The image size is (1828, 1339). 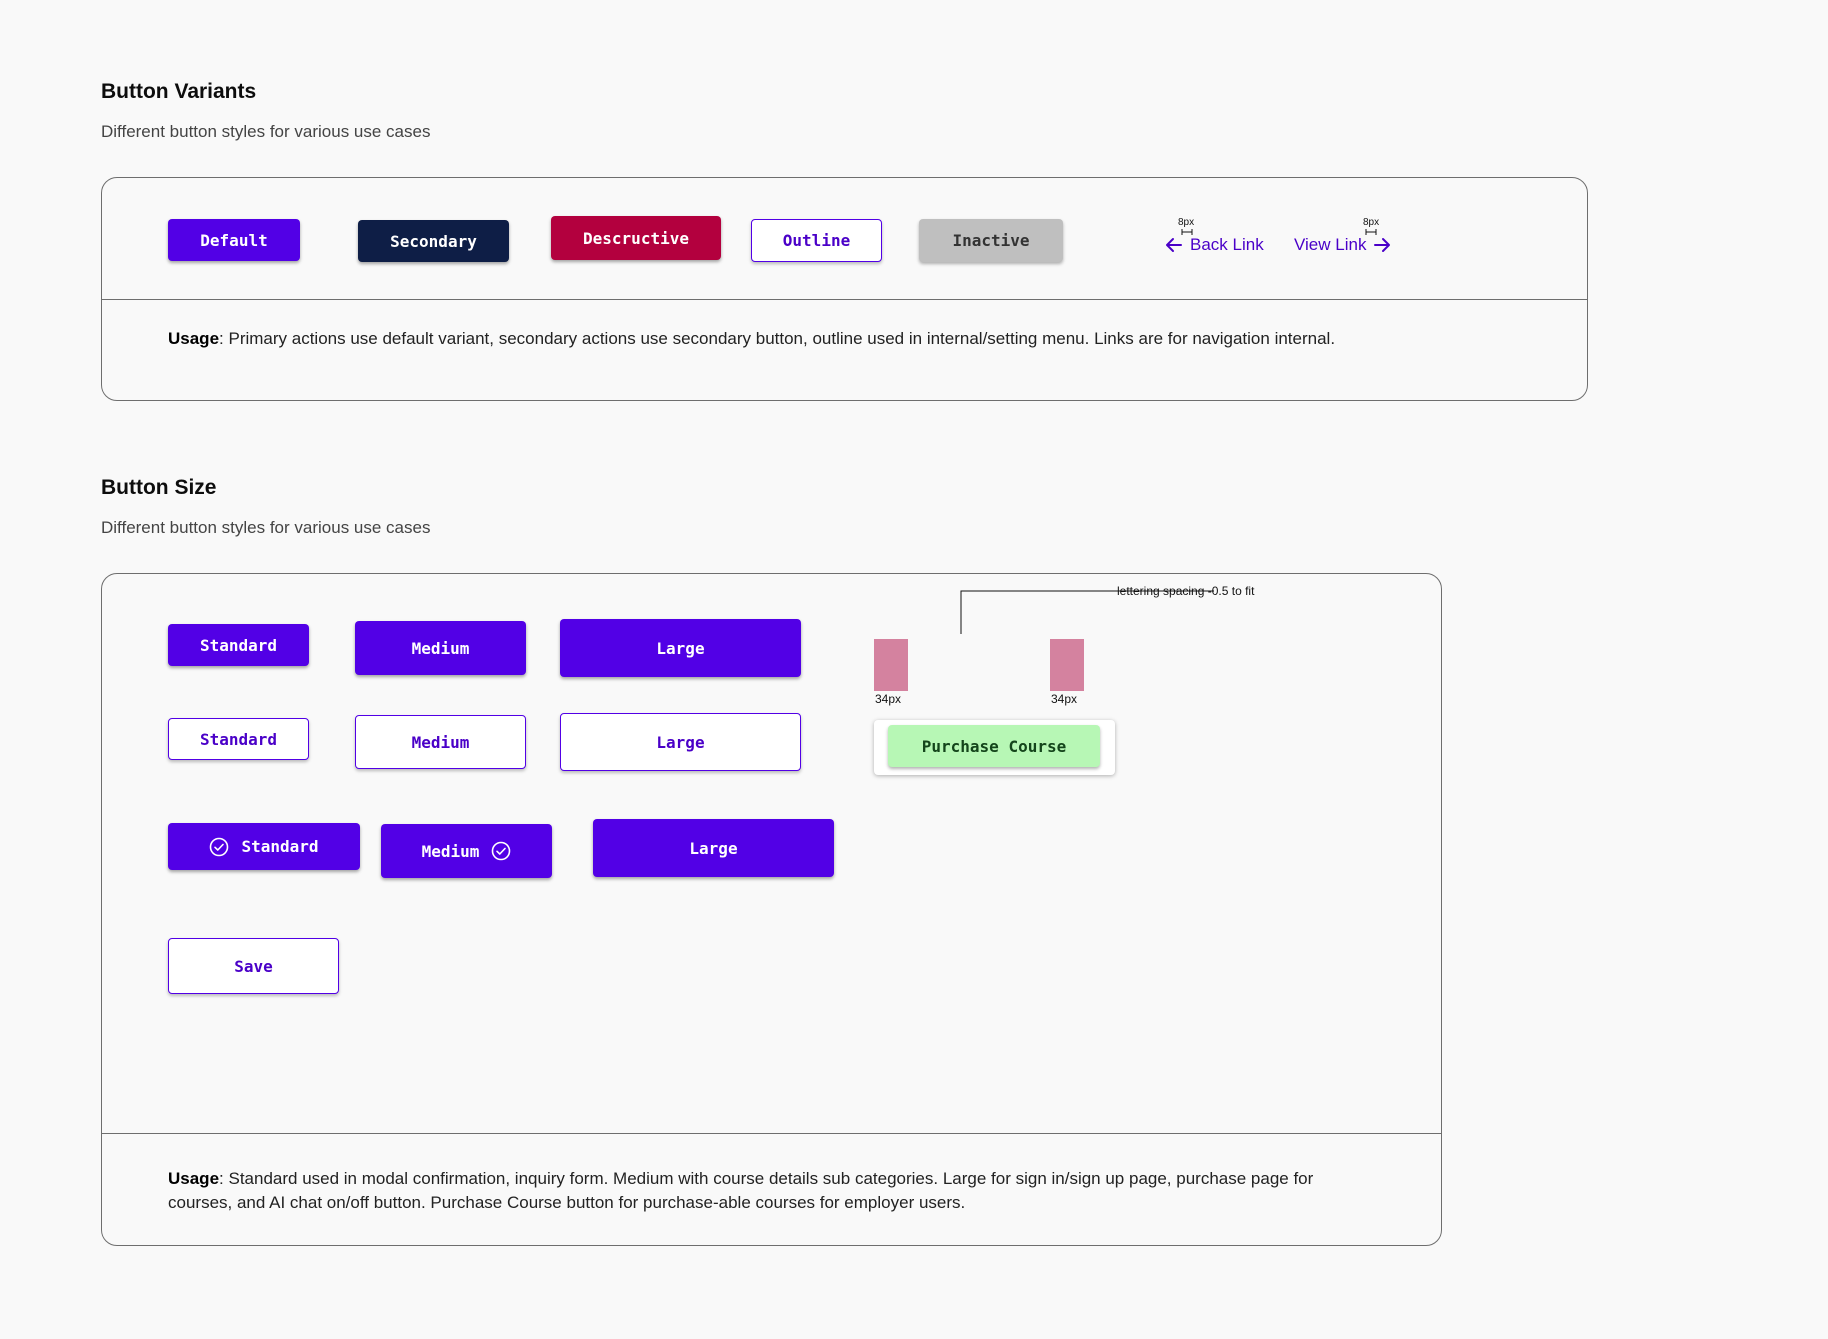 What do you see at coordinates (1371, 222) in the screenshot?
I see `view-link-gap-label: 8px` at bounding box center [1371, 222].